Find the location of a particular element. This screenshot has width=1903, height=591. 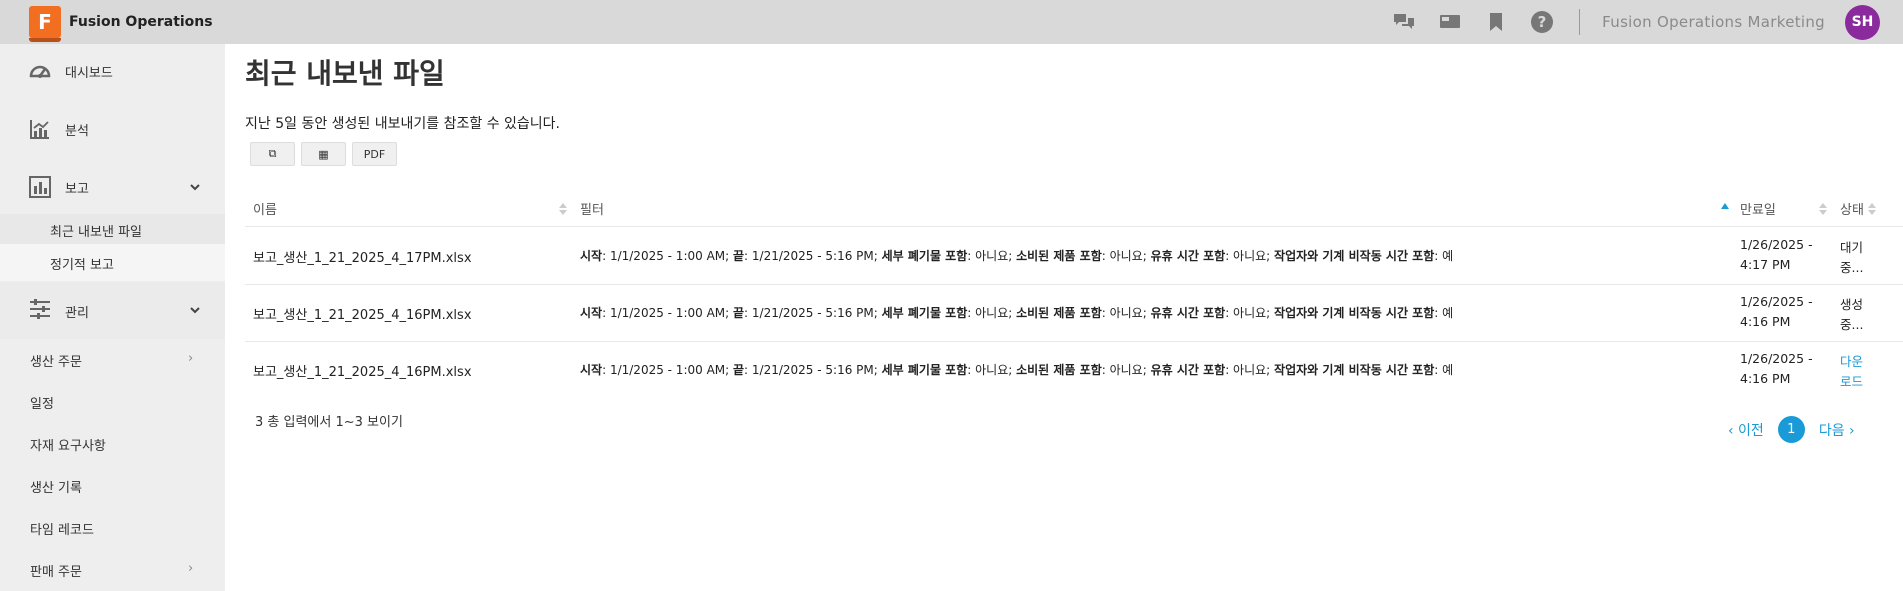

app-title: Fusion Operations is located at coordinates (141, 22).